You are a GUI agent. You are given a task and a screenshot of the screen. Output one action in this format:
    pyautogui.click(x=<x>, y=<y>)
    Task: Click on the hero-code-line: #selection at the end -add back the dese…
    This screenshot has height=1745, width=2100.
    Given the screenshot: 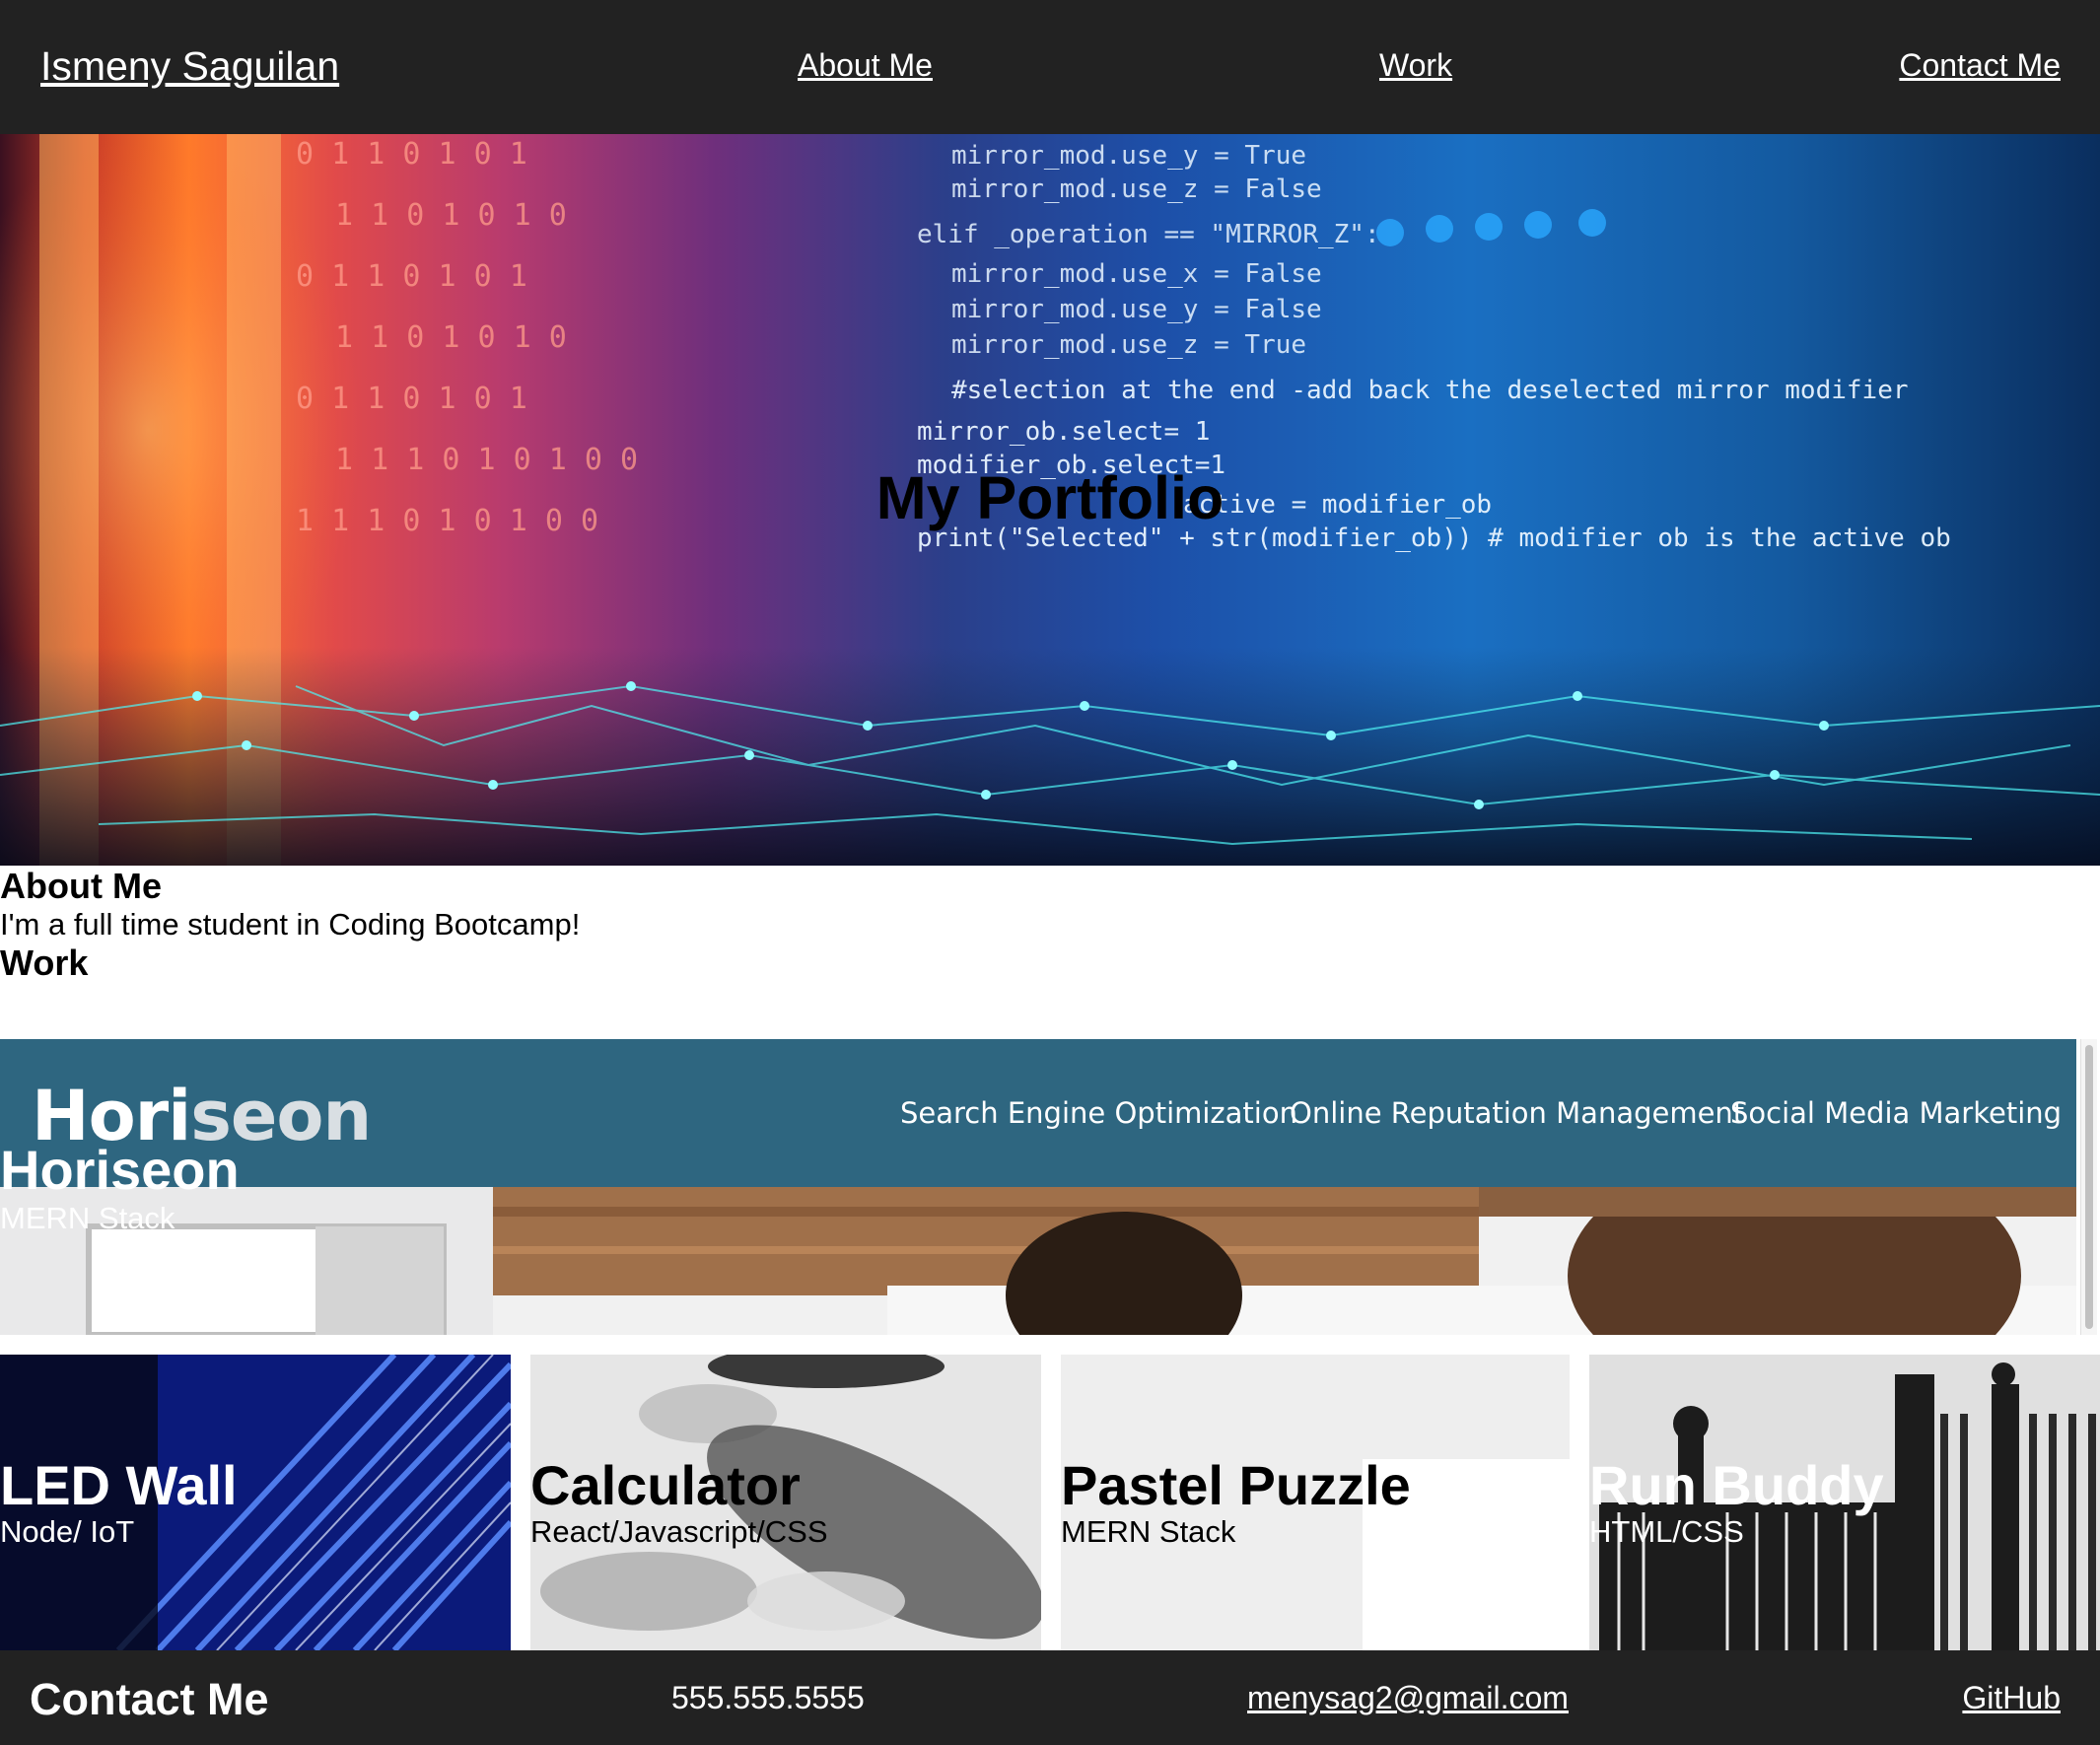 What is the action you would take?
    pyautogui.click(x=1430, y=390)
    